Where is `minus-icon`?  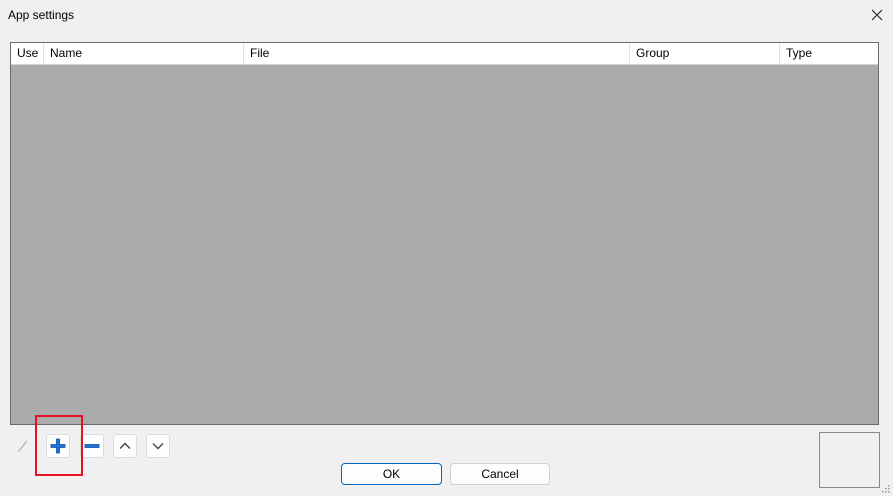
minus-icon is located at coordinates (92, 446).